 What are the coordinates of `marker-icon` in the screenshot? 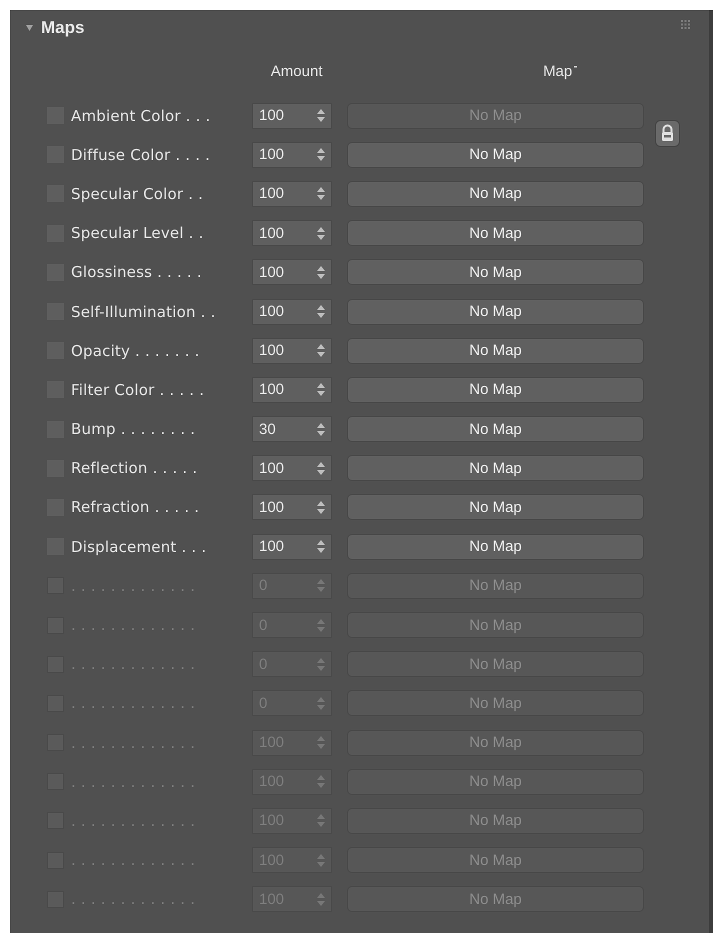 It's located at (576, 67).